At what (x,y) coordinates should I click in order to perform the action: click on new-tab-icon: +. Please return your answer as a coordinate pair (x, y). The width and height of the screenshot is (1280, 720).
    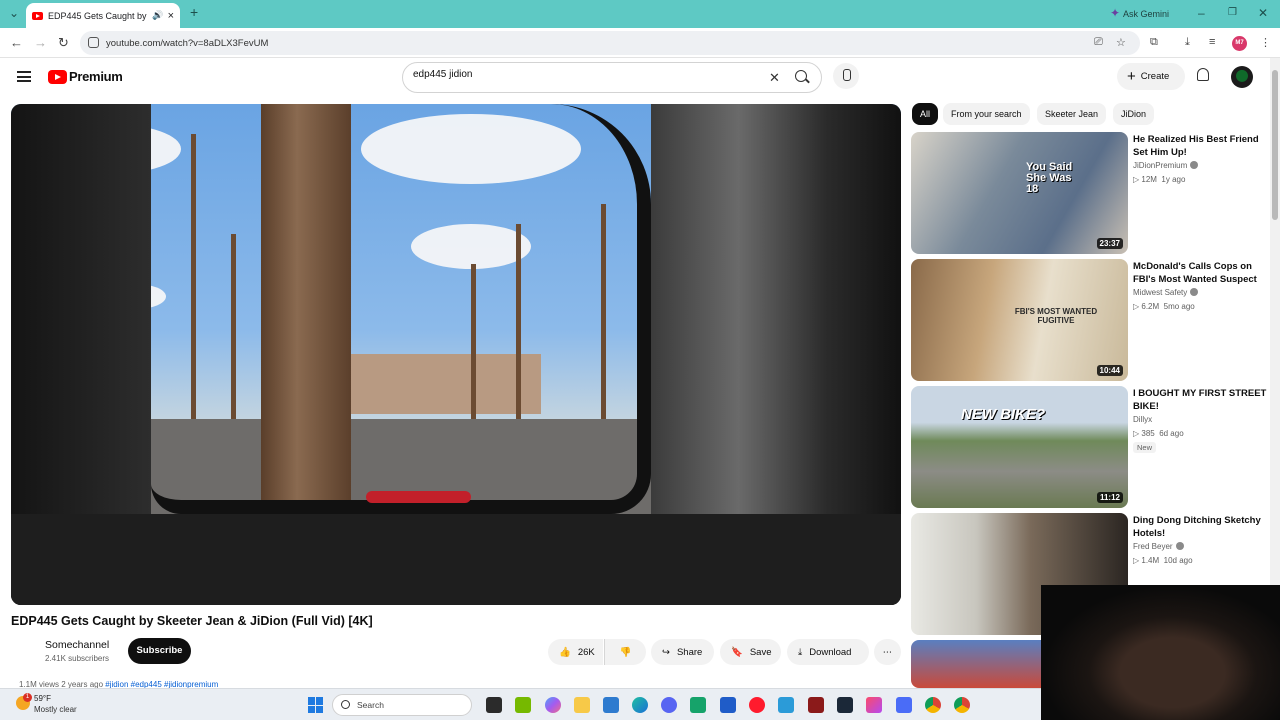
    Looking at the image, I should click on (194, 12).